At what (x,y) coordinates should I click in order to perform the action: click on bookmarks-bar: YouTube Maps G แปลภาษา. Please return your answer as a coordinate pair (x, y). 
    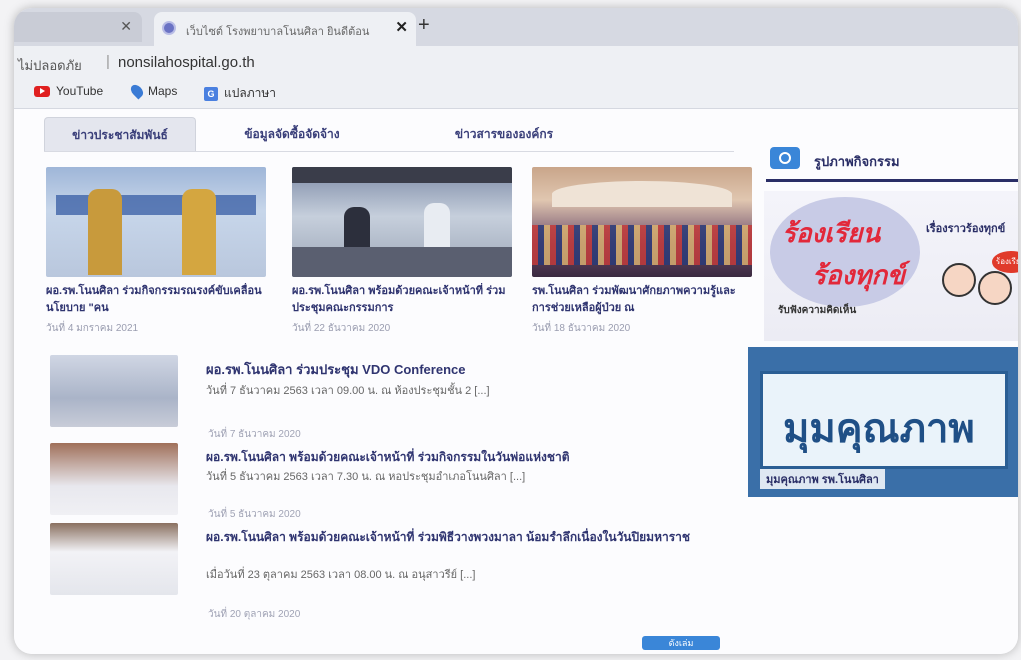
    Looking at the image, I should click on (516, 93).